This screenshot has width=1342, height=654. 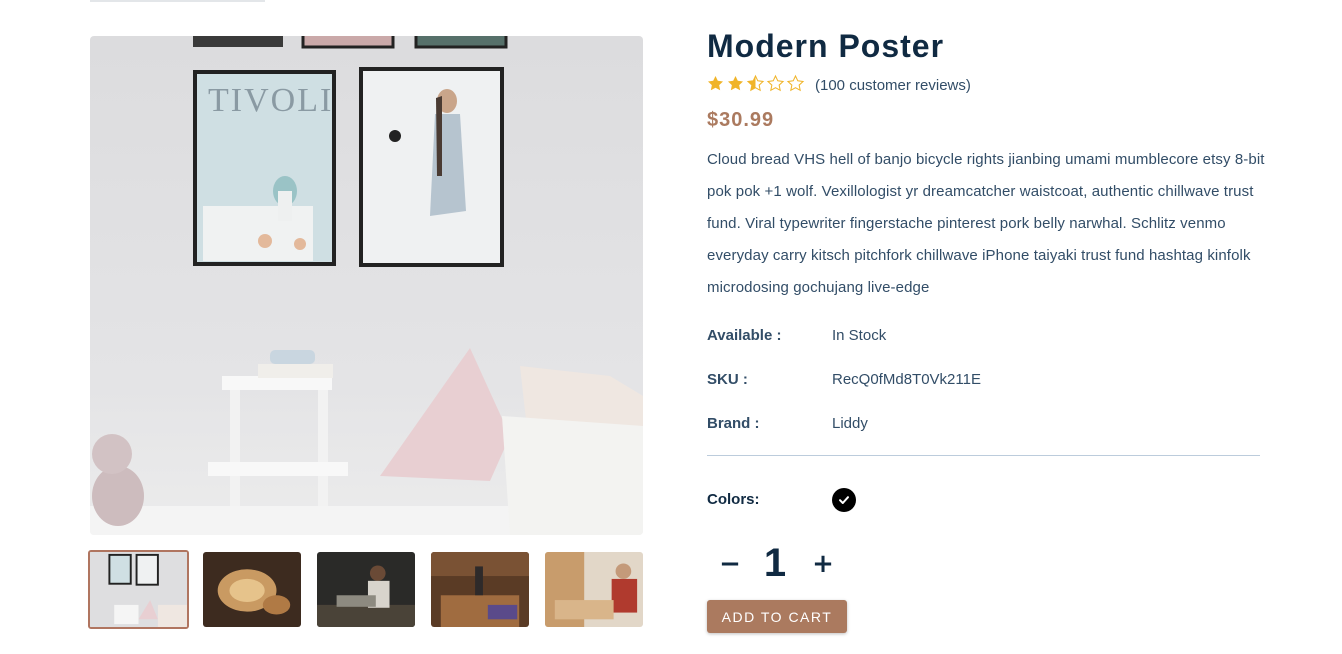 I want to click on product-title: Modern Poster, so click(x=826, y=46).